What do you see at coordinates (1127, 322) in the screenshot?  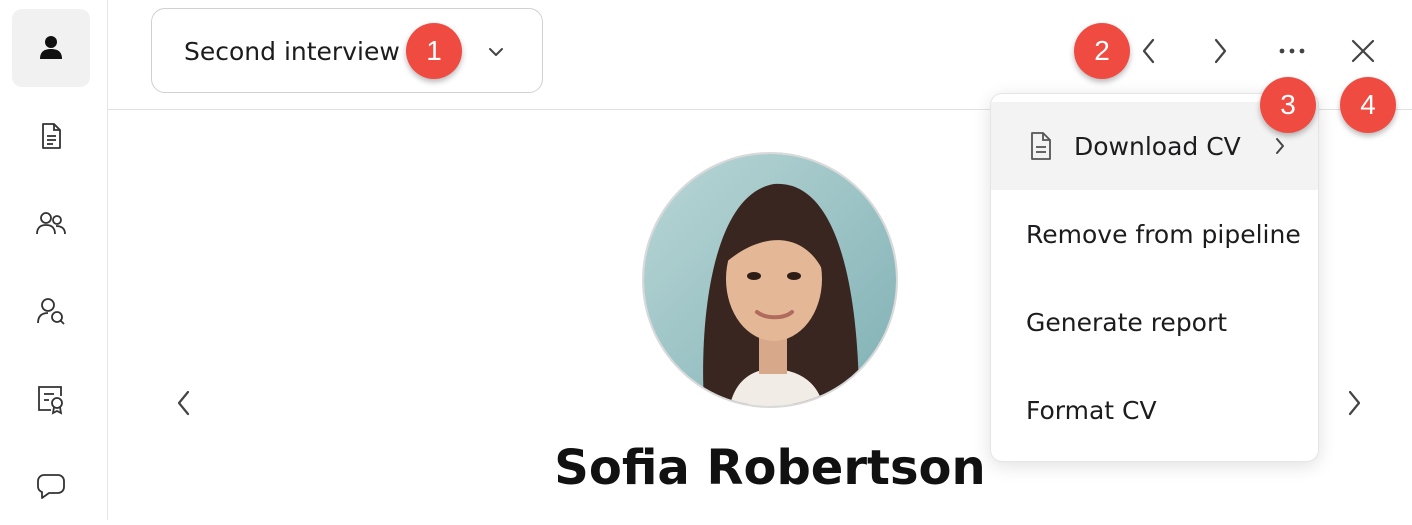 I see `menu-item-label: Generate report` at bounding box center [1127, 322].